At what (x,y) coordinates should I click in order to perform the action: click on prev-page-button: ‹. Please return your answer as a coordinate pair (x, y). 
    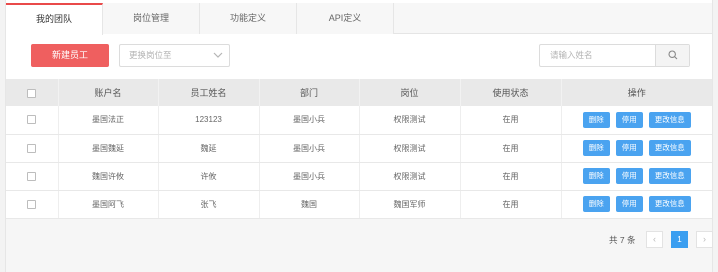
    Looking at the image, I should click on (654, 239).